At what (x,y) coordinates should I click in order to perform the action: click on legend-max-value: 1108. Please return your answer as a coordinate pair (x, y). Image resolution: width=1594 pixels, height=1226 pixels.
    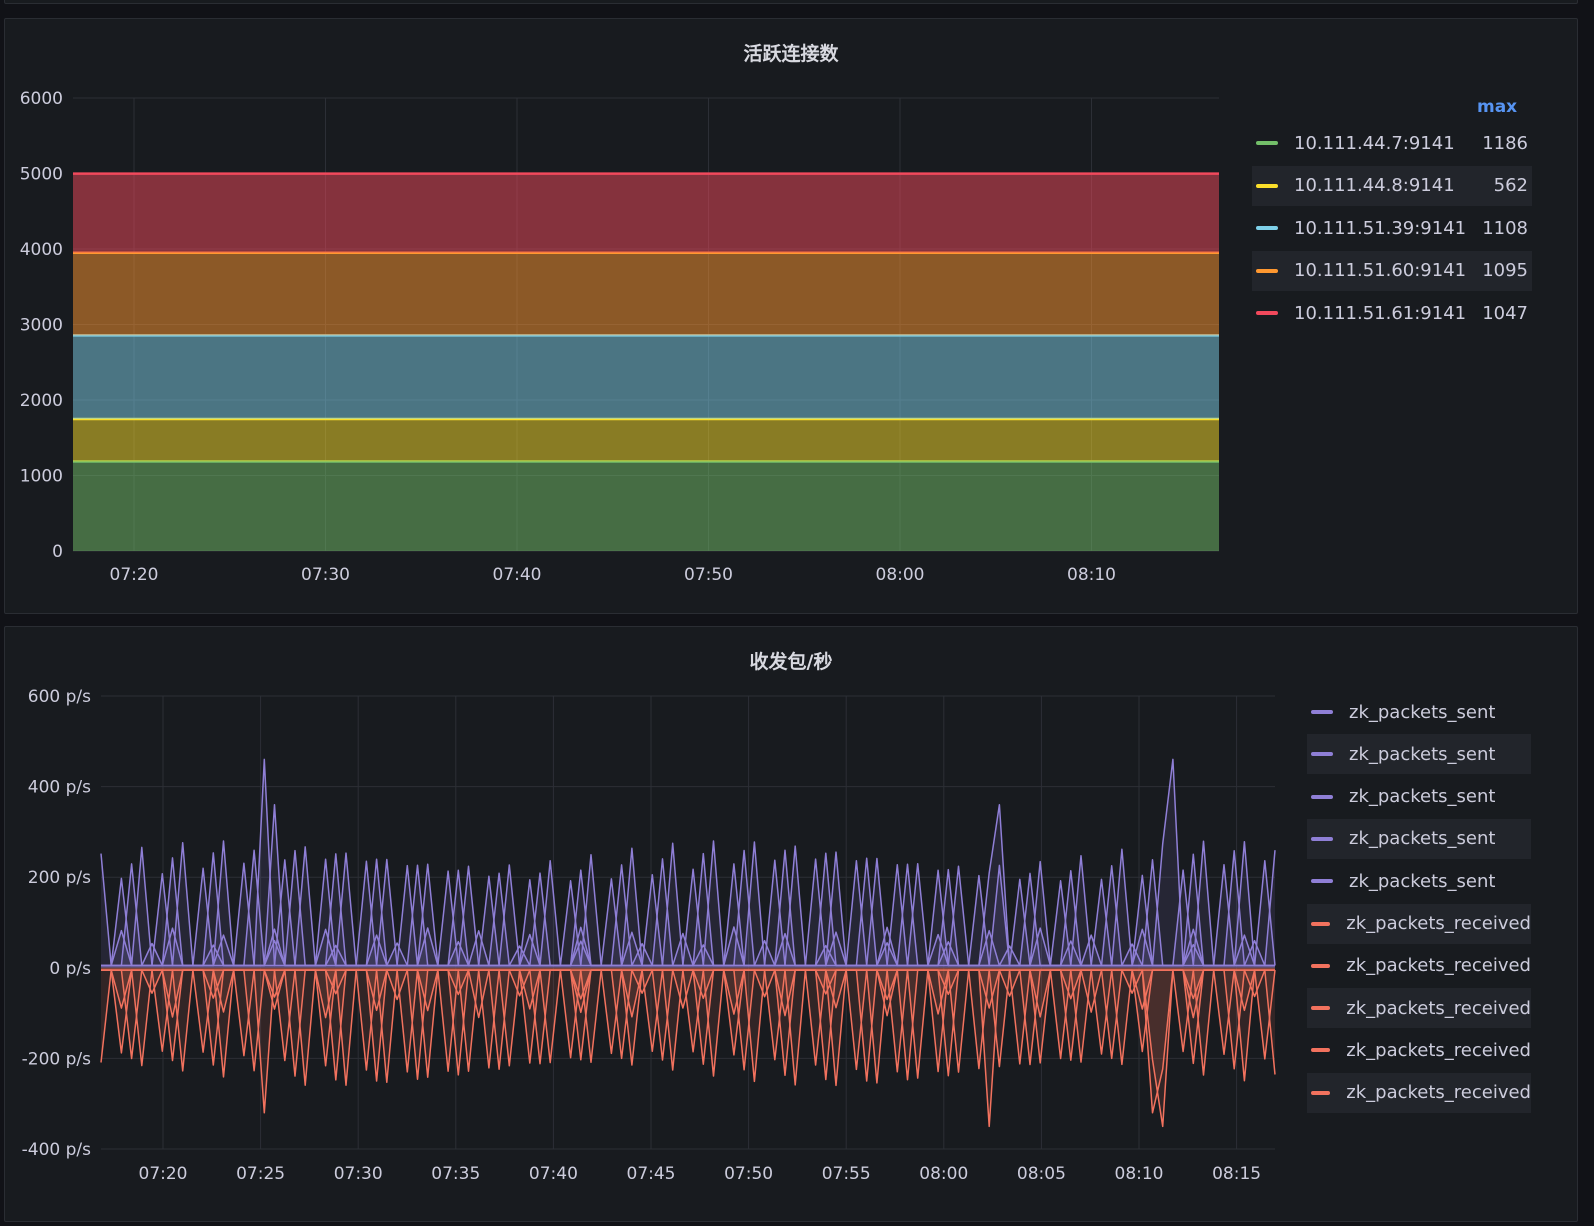
    Looking at the image, I should click on (1505, 228).